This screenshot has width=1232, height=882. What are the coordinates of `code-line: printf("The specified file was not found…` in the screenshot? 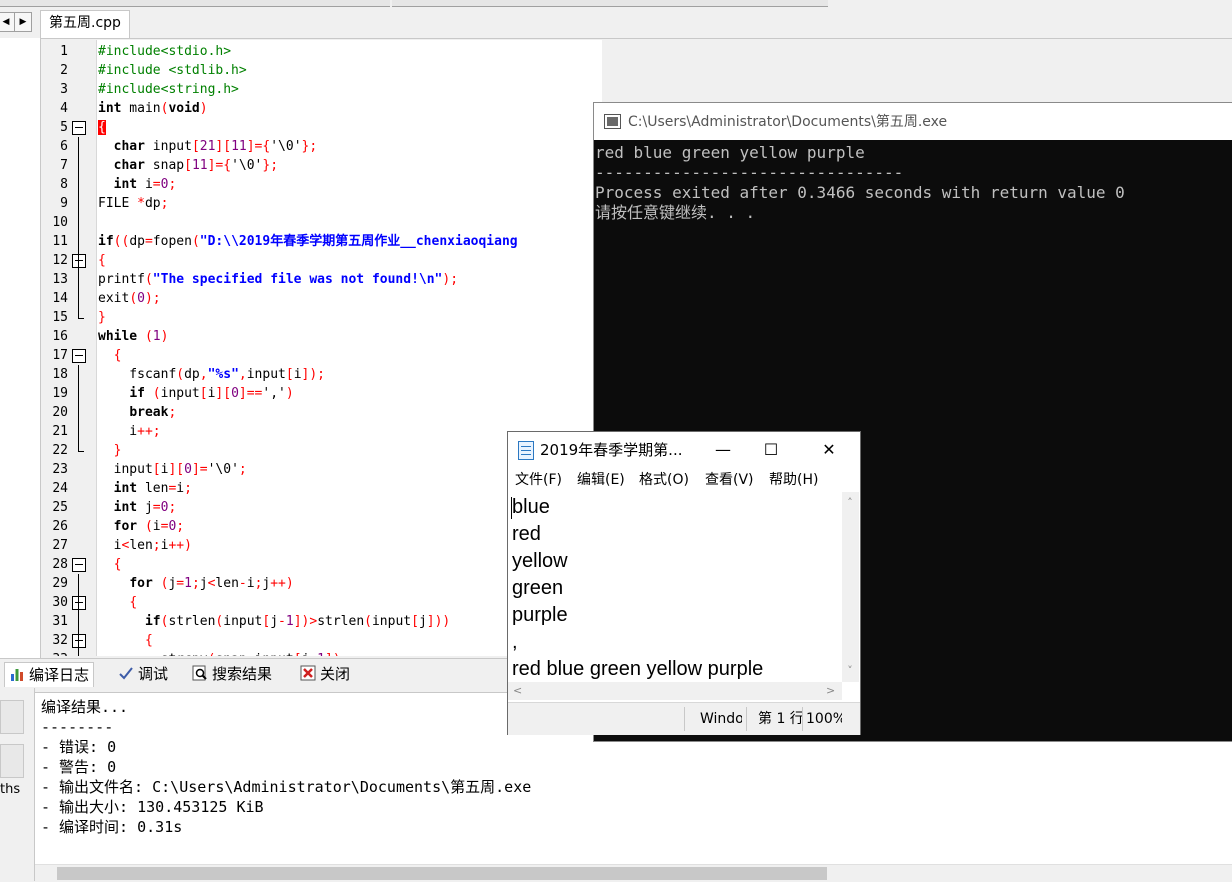 It's located at (278, 279).